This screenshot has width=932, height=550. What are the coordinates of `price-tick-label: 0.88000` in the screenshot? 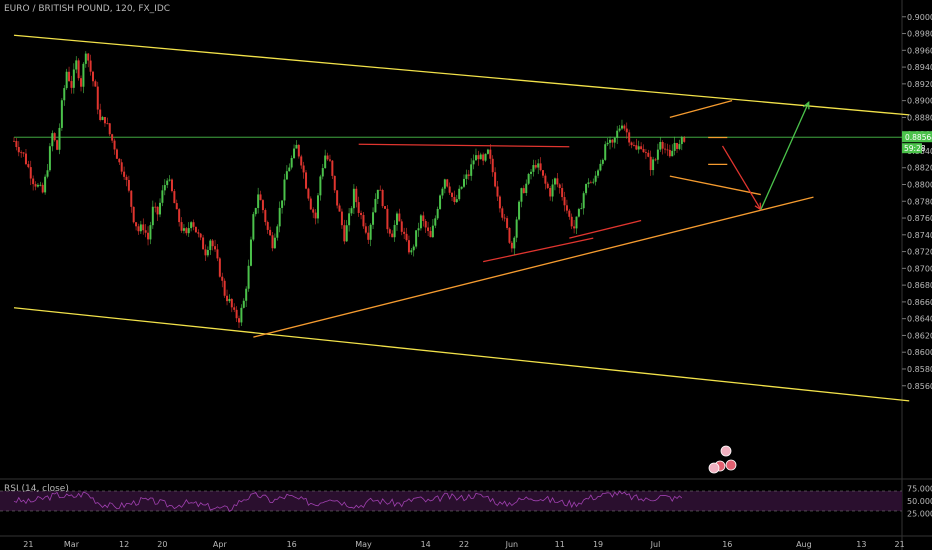 It's located at (919, 184).